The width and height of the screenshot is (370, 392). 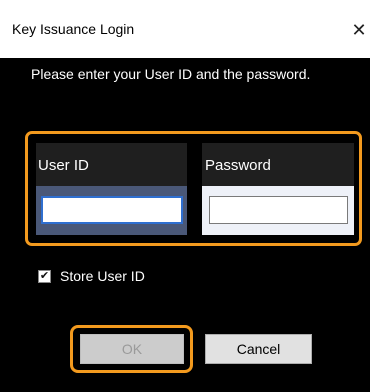 I want to click on ok-button: OK, so click(x=132, y=349).